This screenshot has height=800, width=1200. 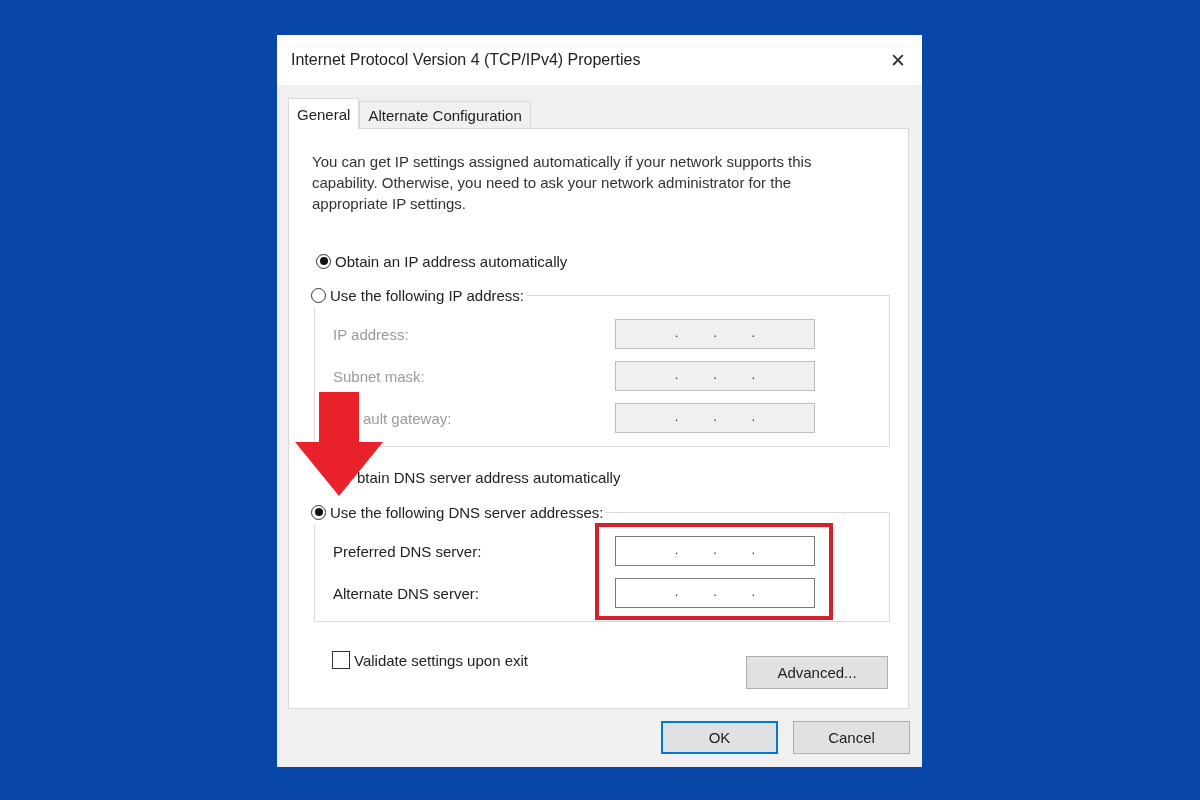 What do you see at coordinates (371, 334) in the screenshot?
I see `field-label: IP address:` at bounding box center [371, 334].